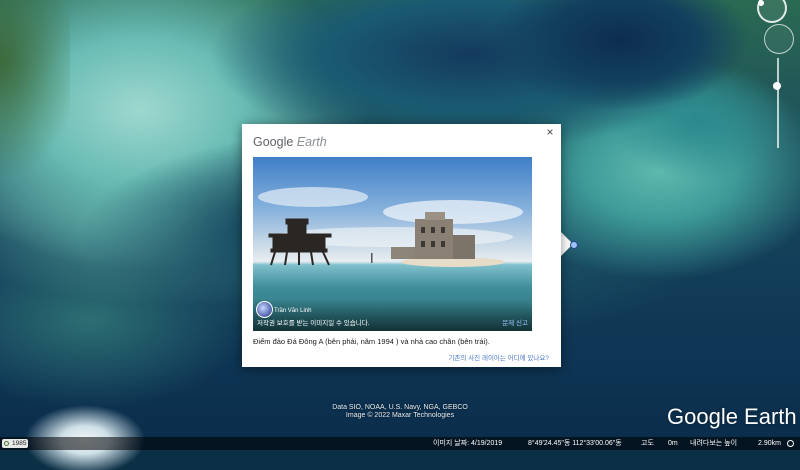  What do you see at coordinates (300, 242) in the screenshot?
I see `stilt-house` at bounding box center [300, 242].